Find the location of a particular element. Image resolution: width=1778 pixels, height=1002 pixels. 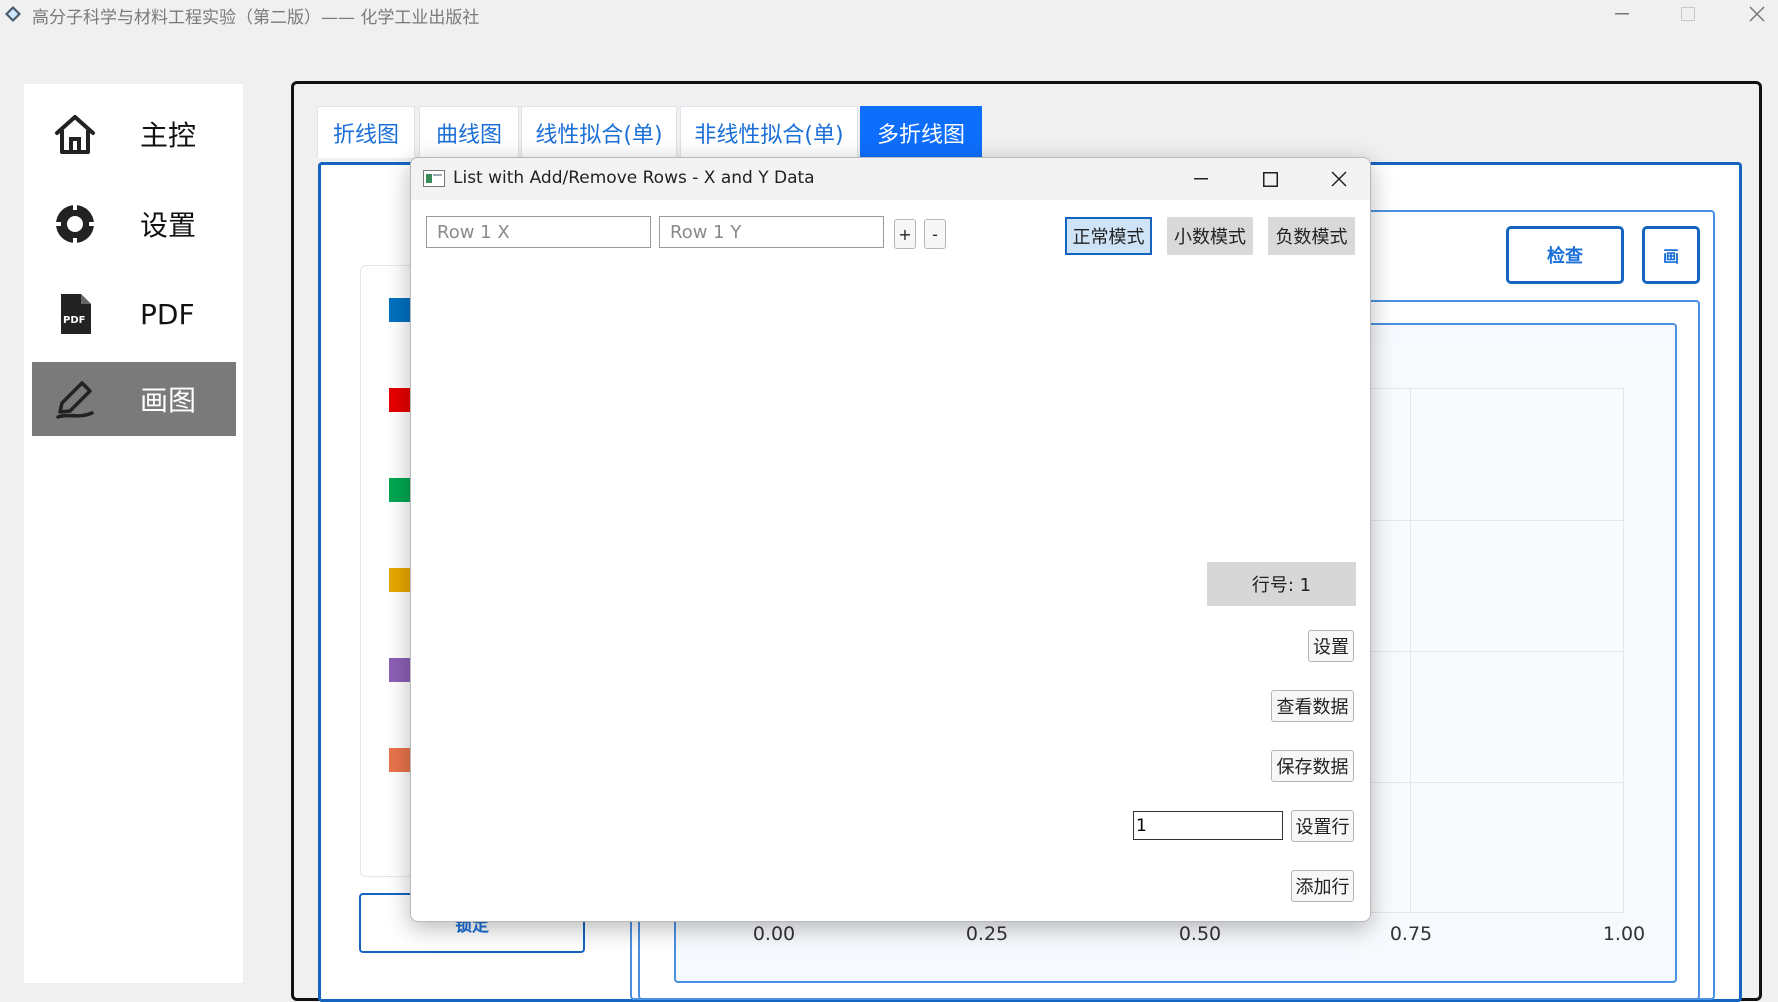

maximize-button is located at coordinates (1688, 14).